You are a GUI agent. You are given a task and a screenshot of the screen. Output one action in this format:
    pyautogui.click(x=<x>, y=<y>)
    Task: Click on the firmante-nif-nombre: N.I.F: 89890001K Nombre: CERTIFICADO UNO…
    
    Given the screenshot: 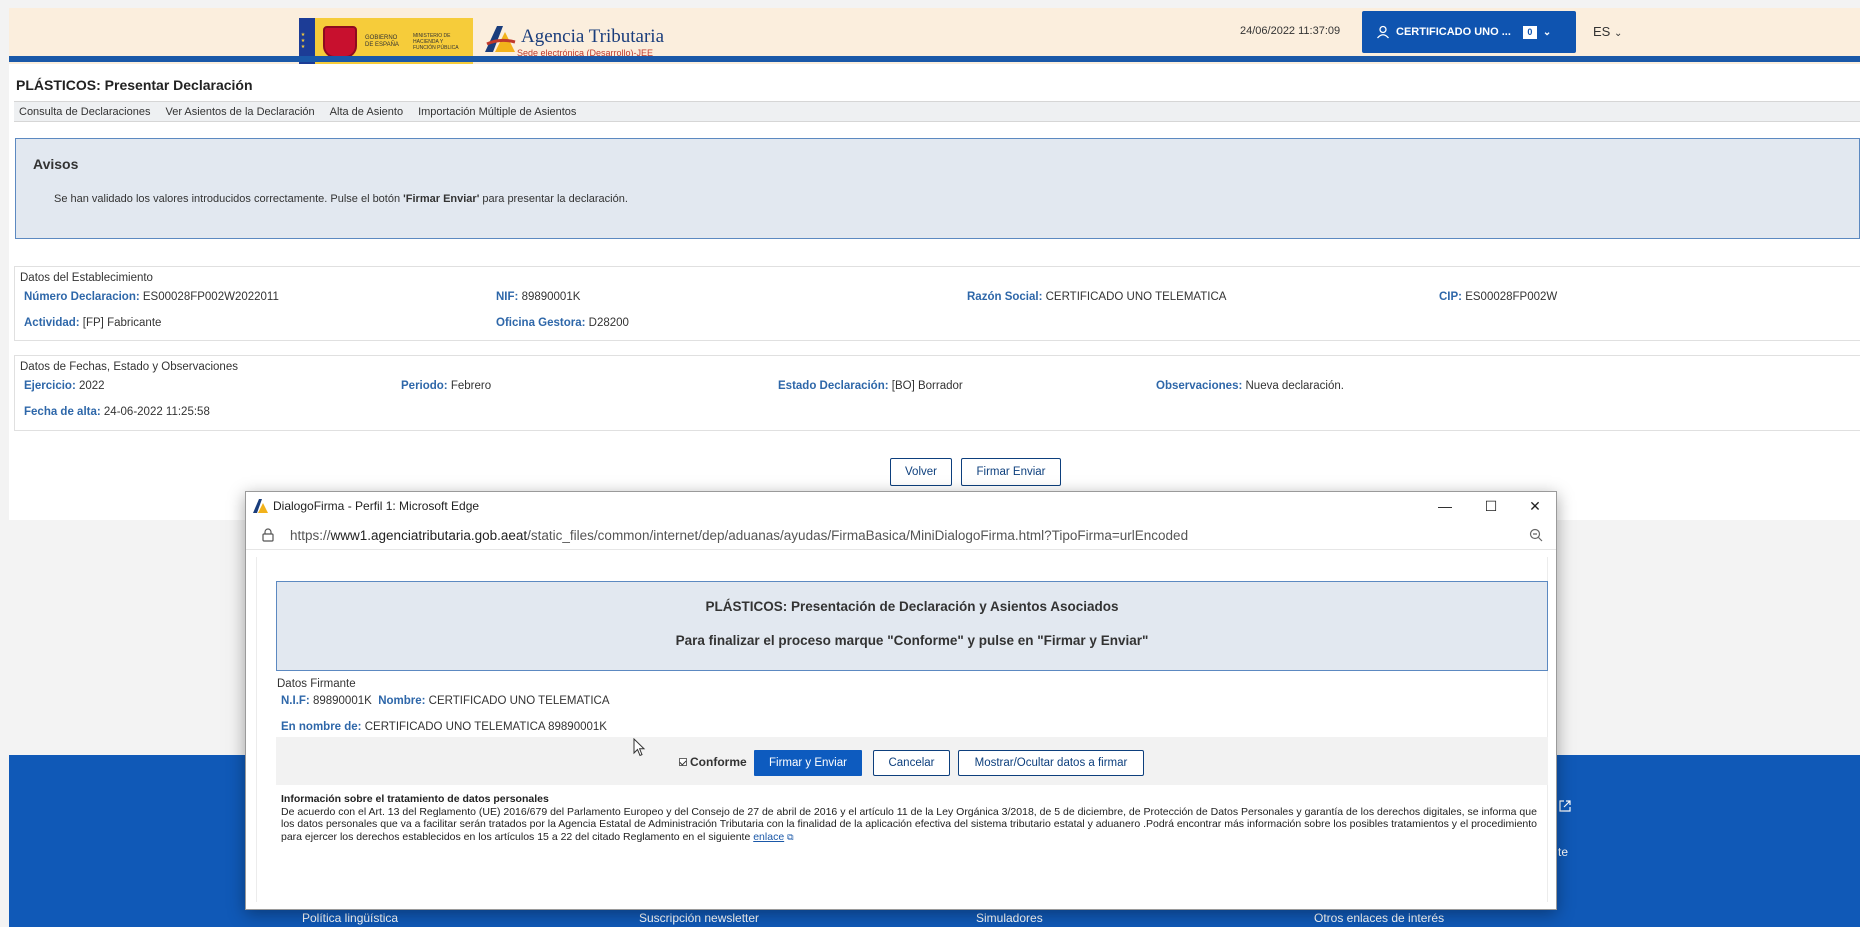 What is the action you would take?
    pyautogui.click(x=445, y=701)
    